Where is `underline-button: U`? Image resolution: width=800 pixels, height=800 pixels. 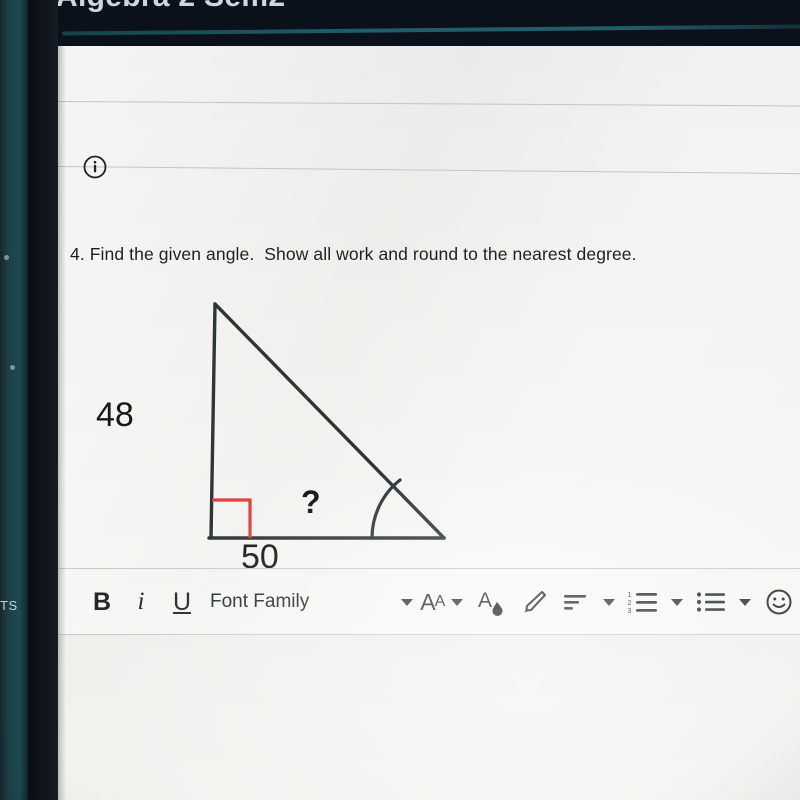 underline-button: U is located at coordinates (182, 602).